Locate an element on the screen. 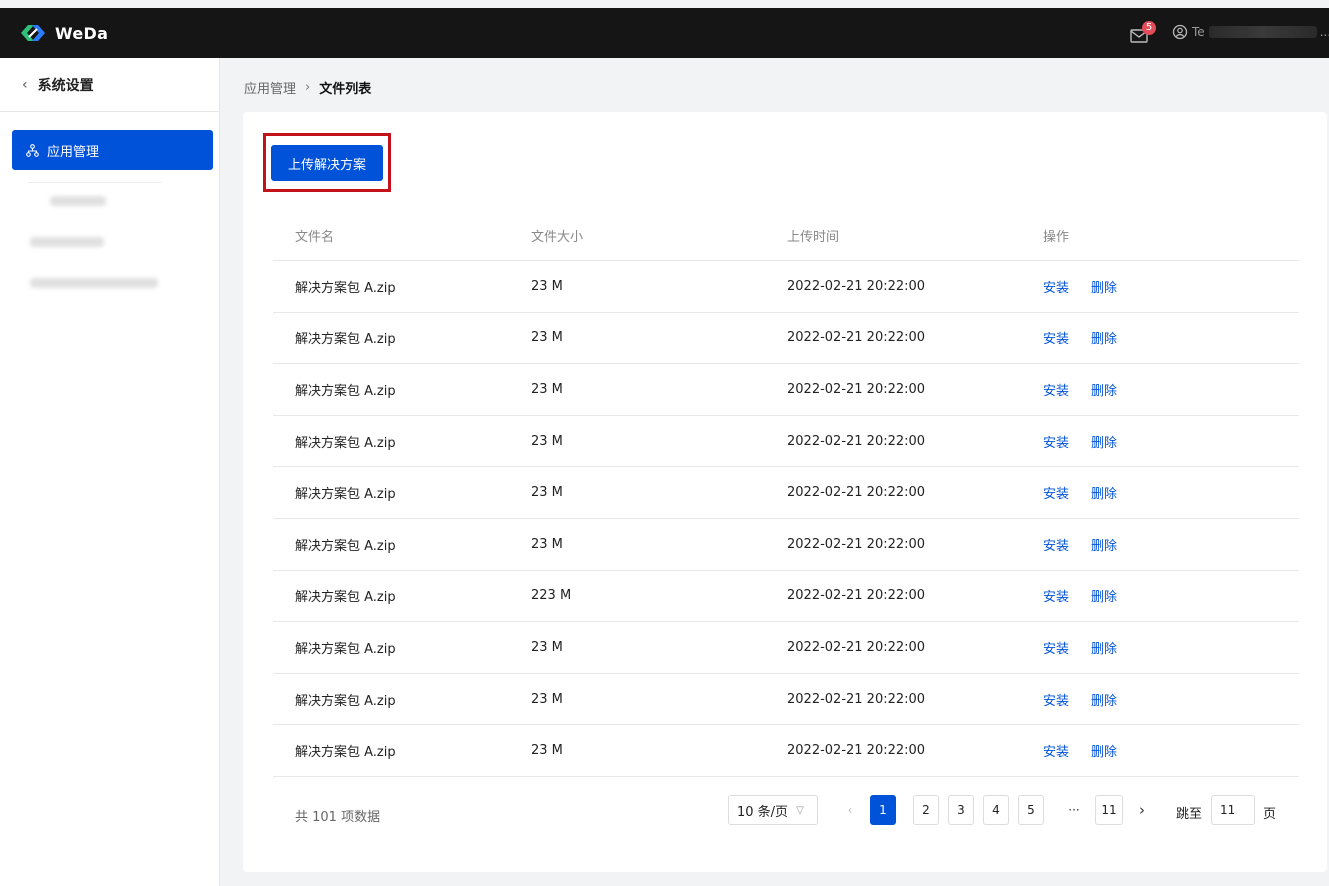  page-button-2: 2 is located at coordinates (926, 810).